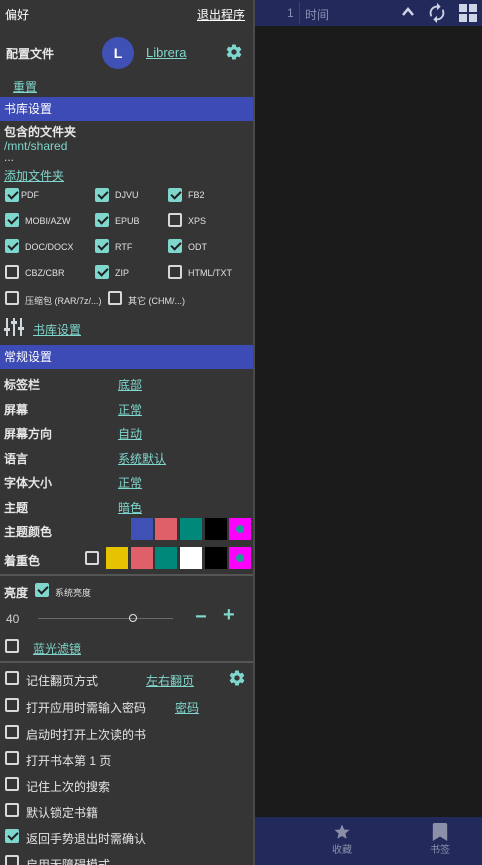  What do you see at coordinates (468, 13) in the screenshot?
I see `grid-view-icon` at bounding box center [468, 13].